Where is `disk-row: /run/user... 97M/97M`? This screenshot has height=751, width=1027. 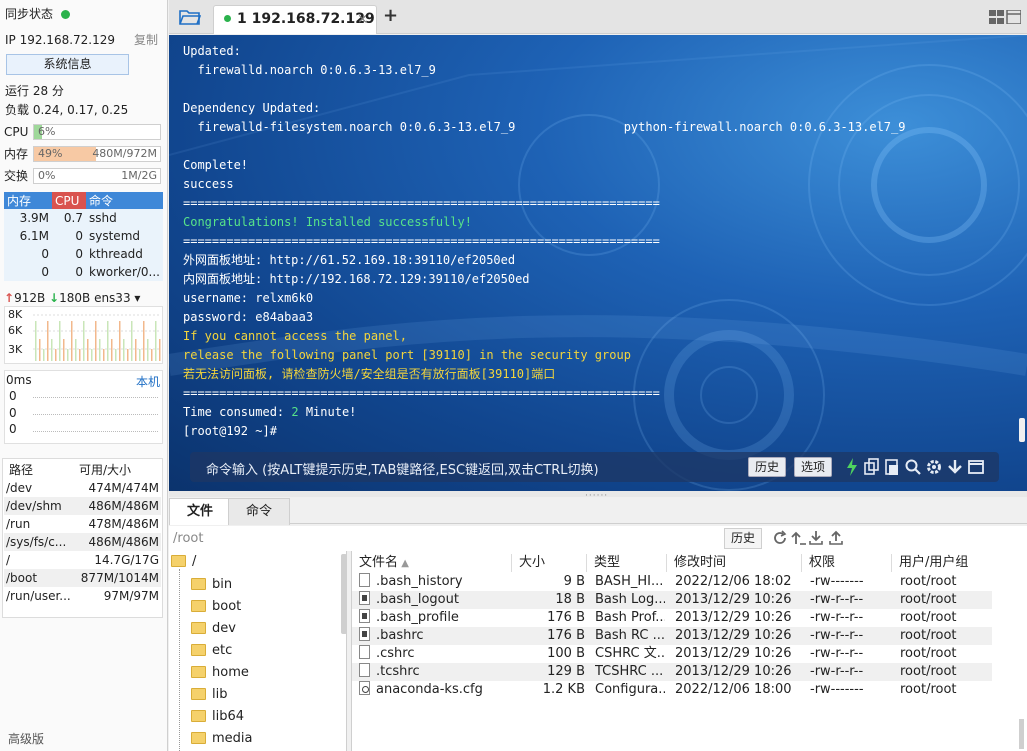
disk-row: /run/user... 97M/97M is located at coordinates (82, 596).